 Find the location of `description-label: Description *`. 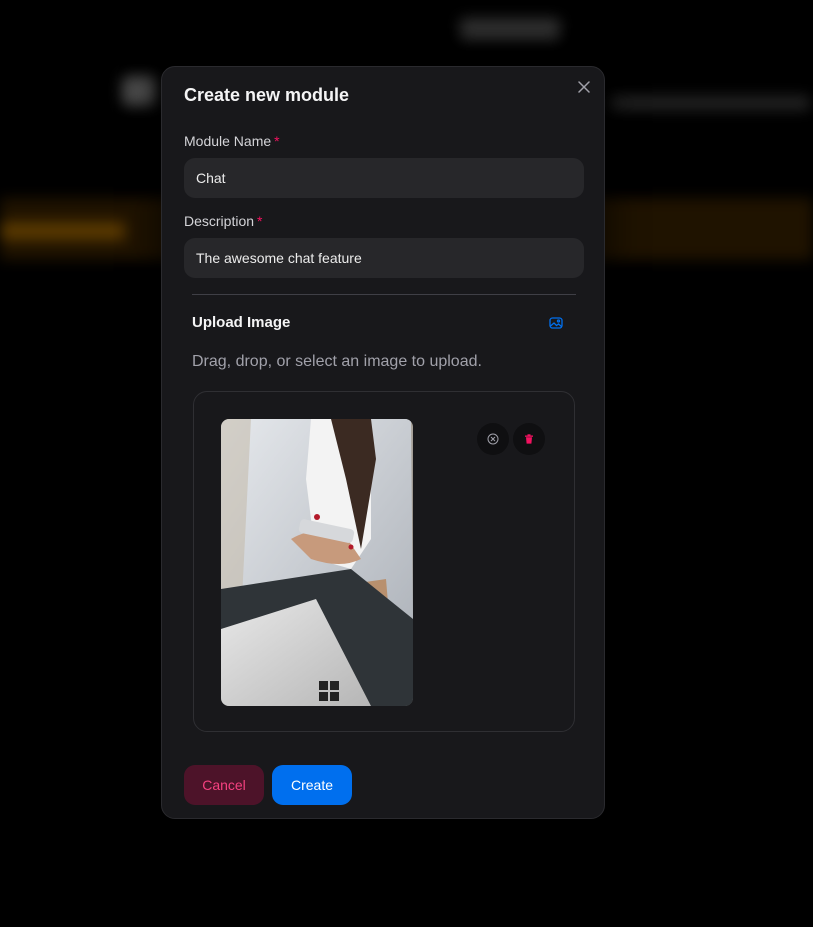

description-label: Description * is located at coordinates (223, 221).